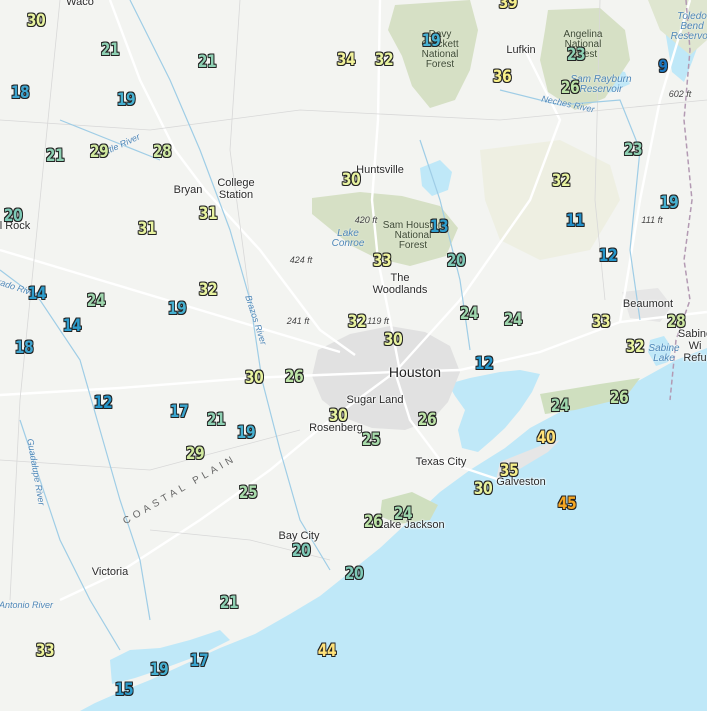 The height and width of the screenshot is (711, 707). What do you see at coordinates (345, 60) in the screenshot?
I see `value-marker: 34` at bounding box center [345, 60].